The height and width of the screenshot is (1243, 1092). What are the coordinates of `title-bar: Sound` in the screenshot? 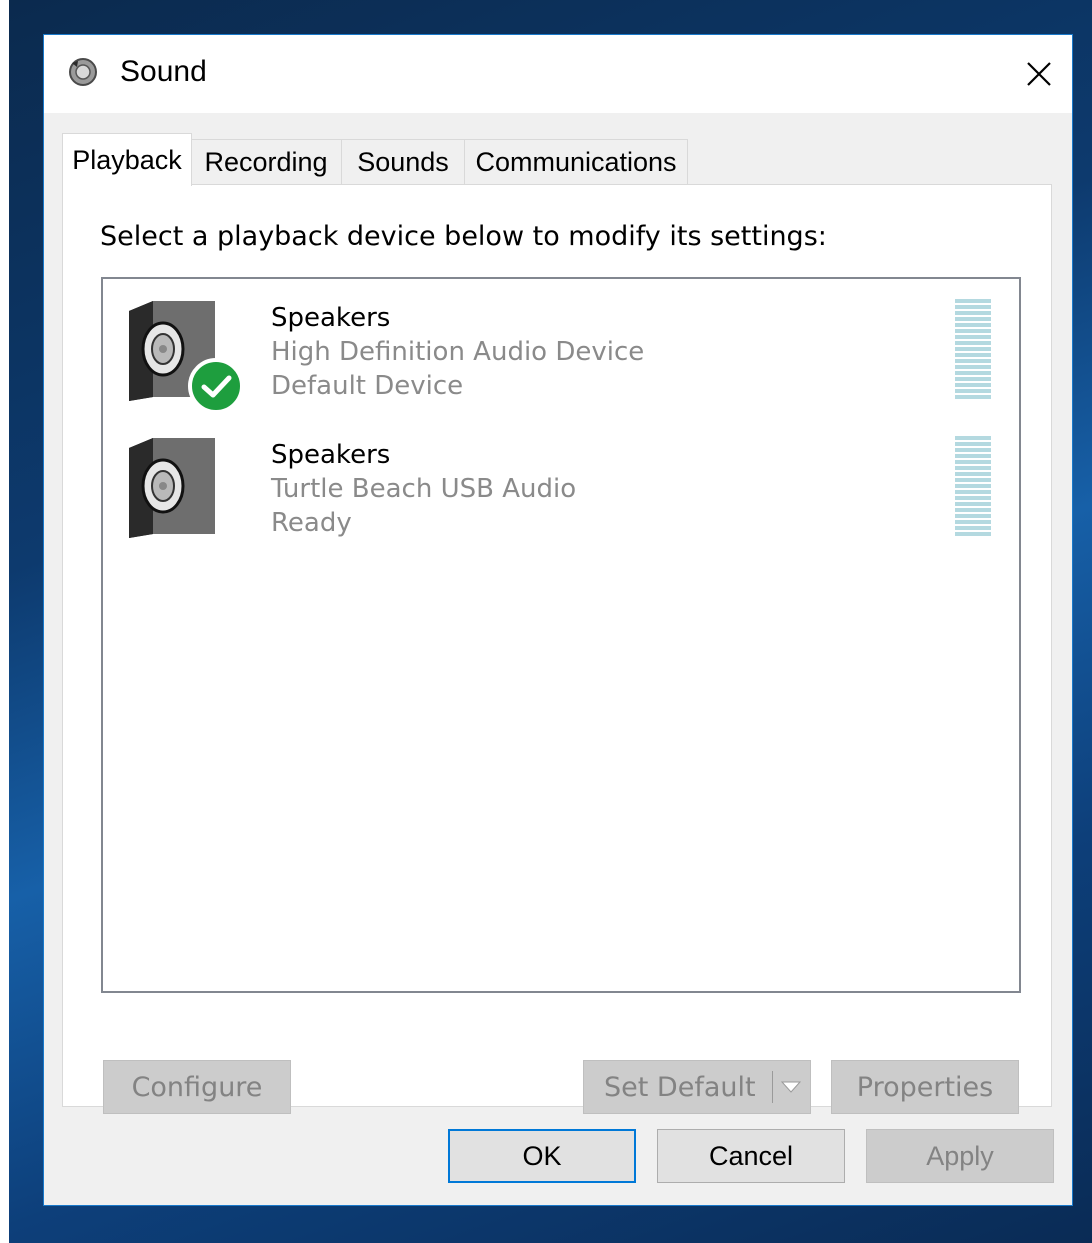 It's located at (558, 74).